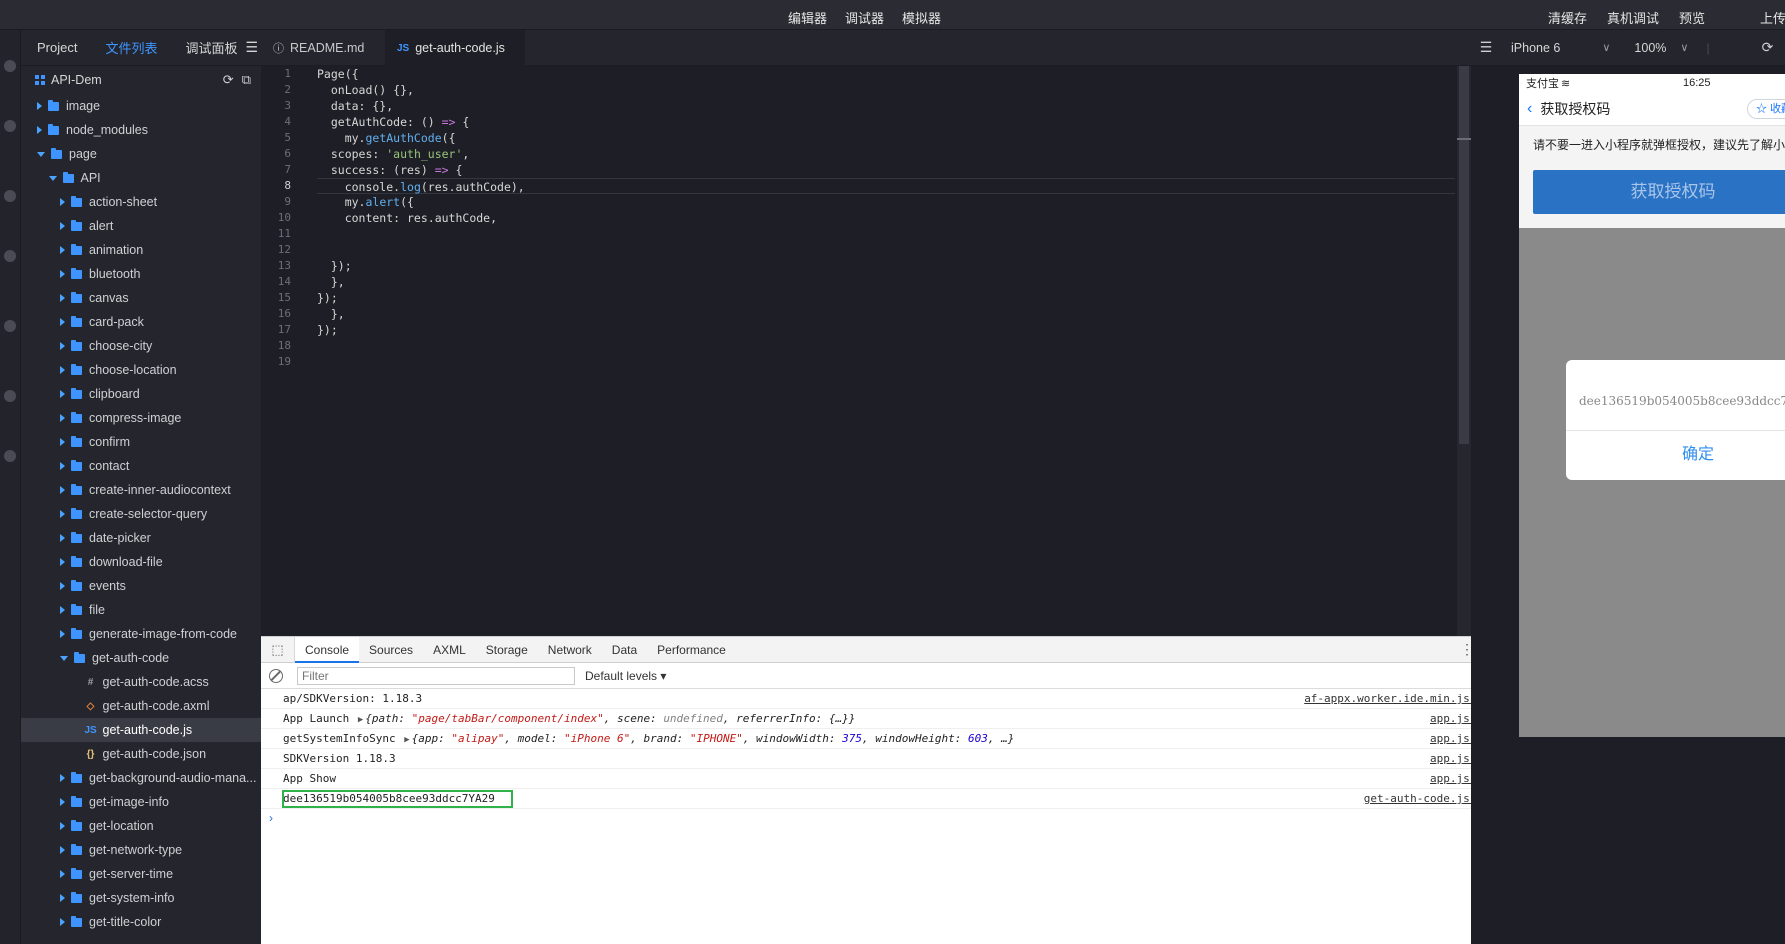 This screenshot has height=944, width=1785. I want to click on scrollbar-thumb, so click(1464, 255).